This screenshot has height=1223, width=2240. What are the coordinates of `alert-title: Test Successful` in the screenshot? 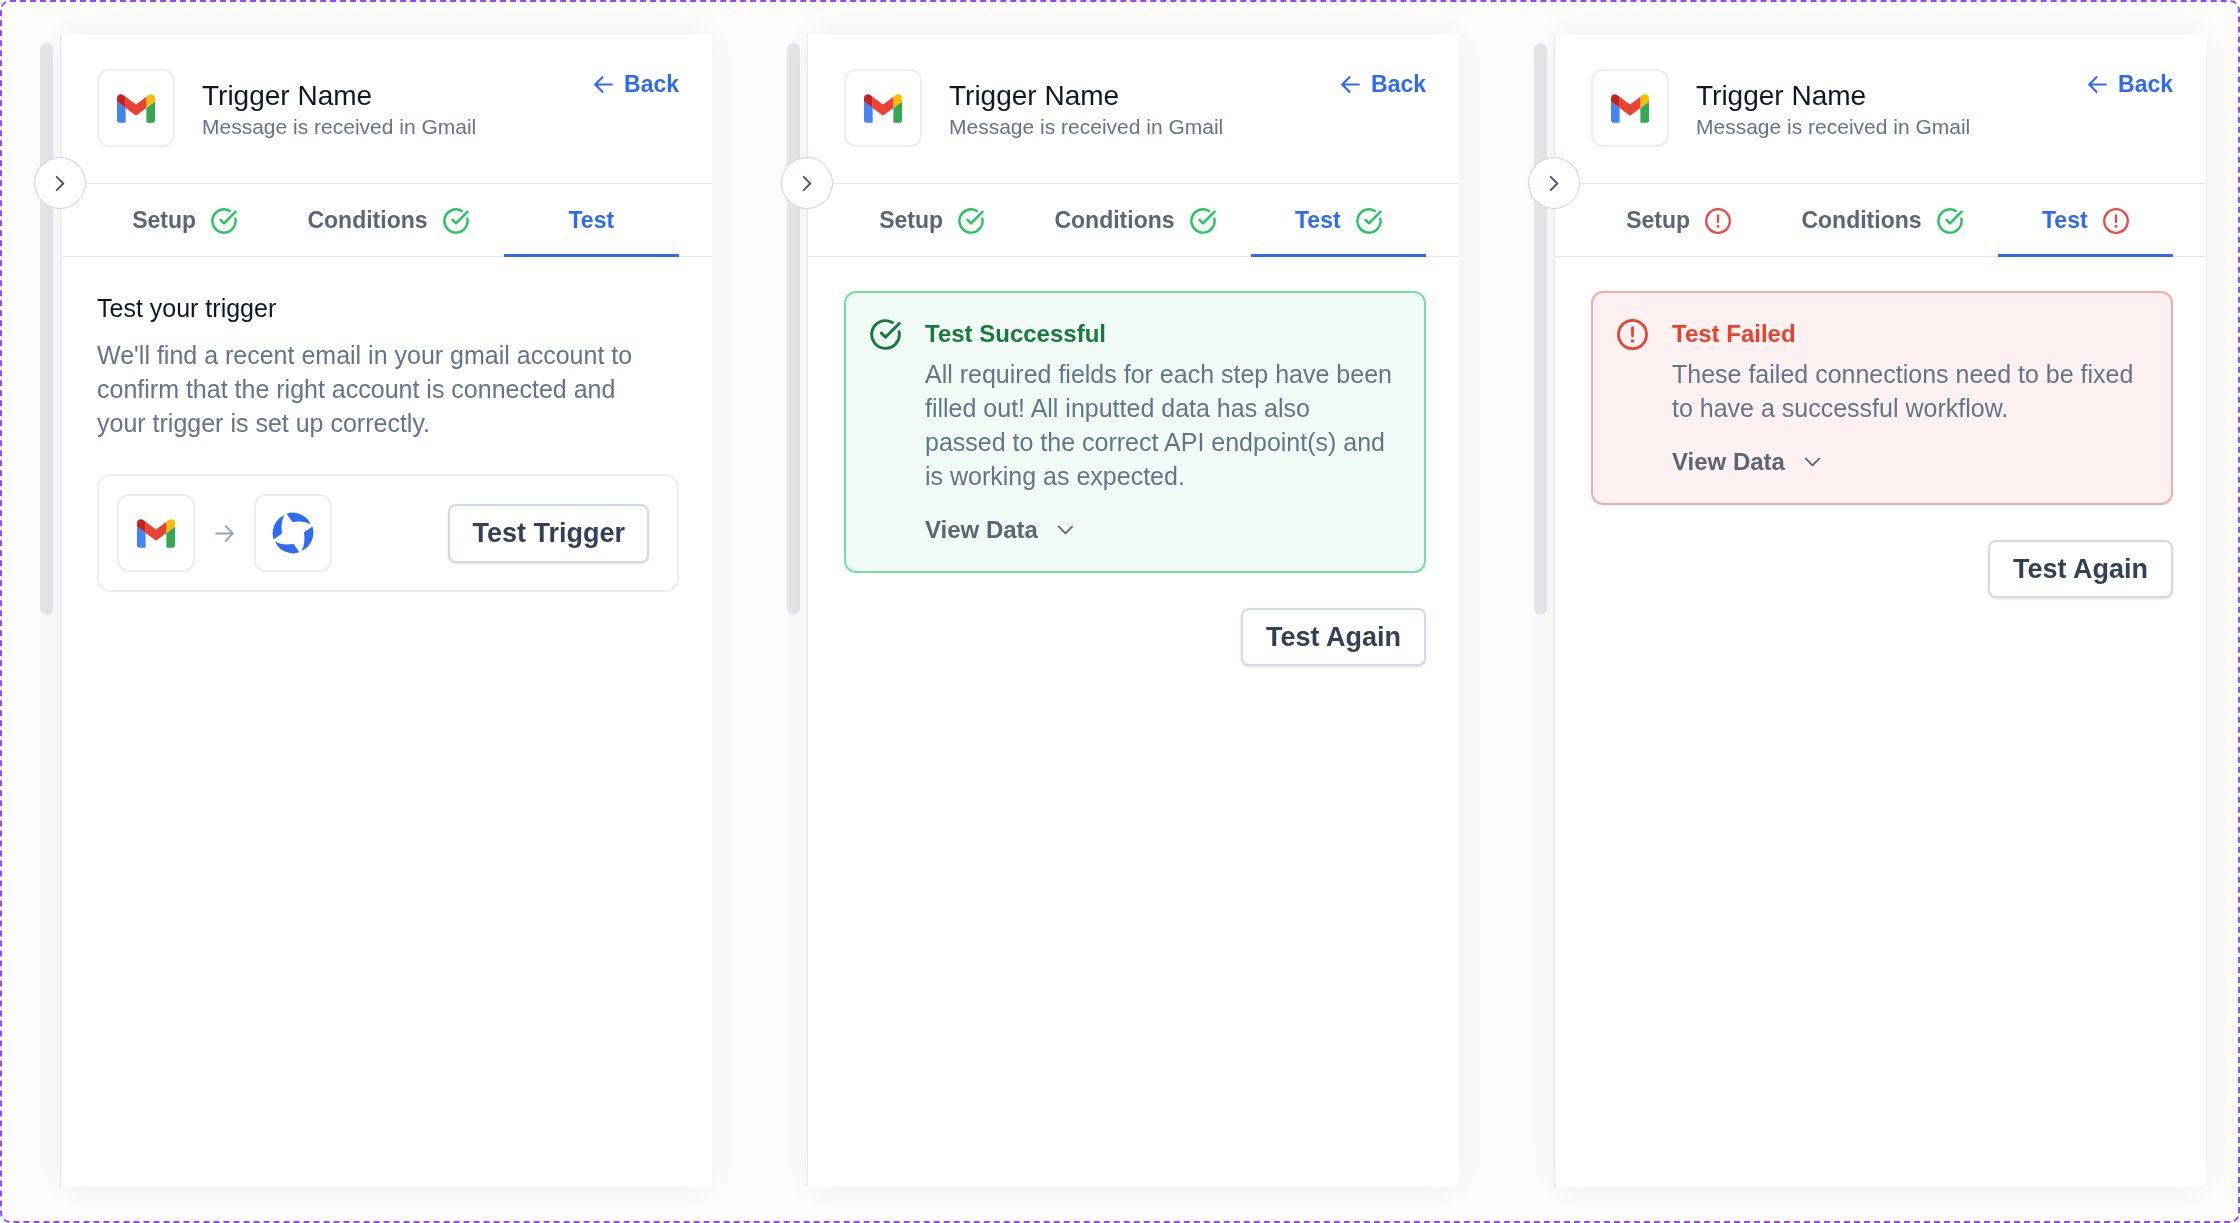 It's located at (1016, 334).